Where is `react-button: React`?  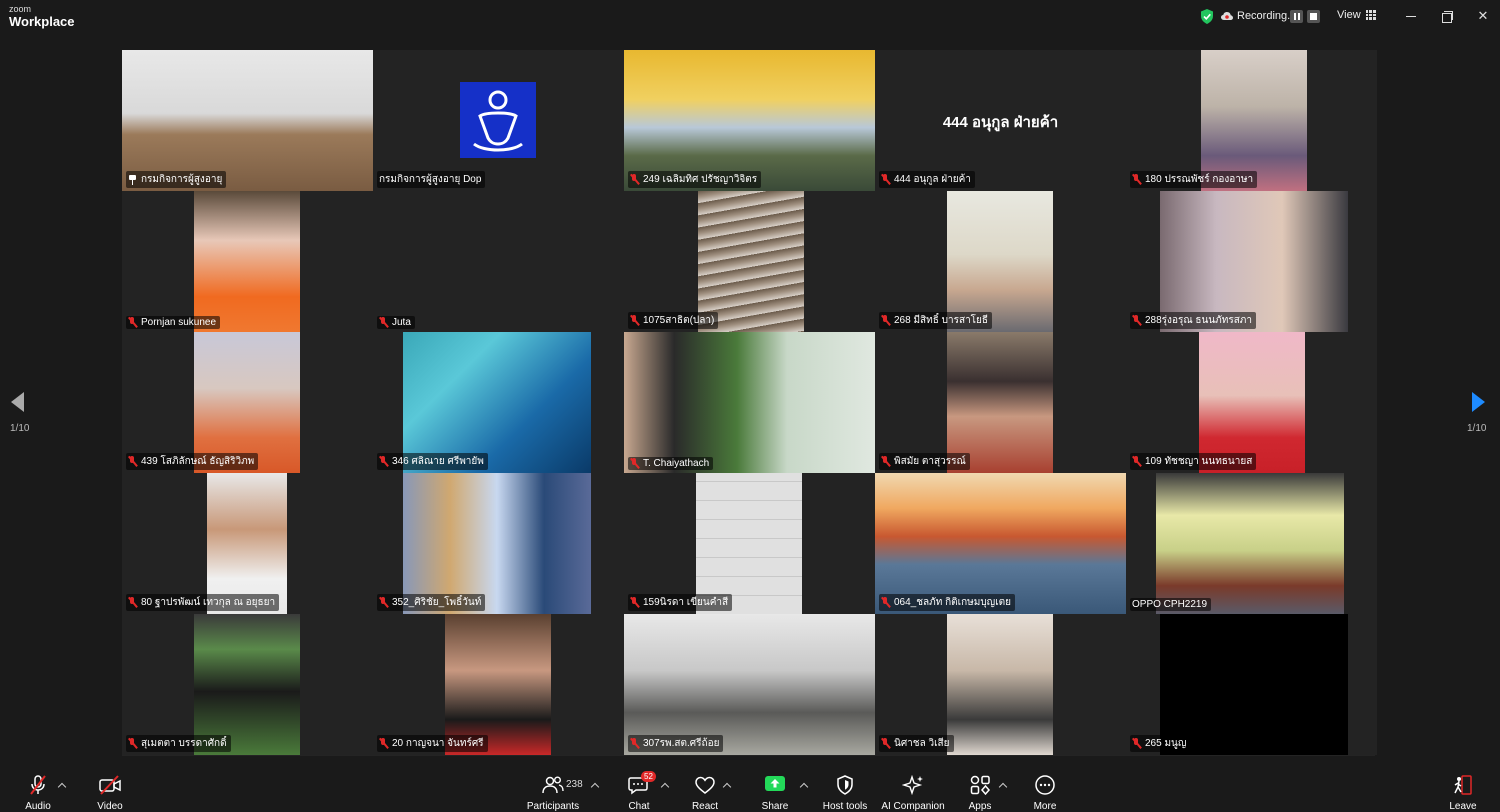
react-button: React is located at coordinates (705, 793).